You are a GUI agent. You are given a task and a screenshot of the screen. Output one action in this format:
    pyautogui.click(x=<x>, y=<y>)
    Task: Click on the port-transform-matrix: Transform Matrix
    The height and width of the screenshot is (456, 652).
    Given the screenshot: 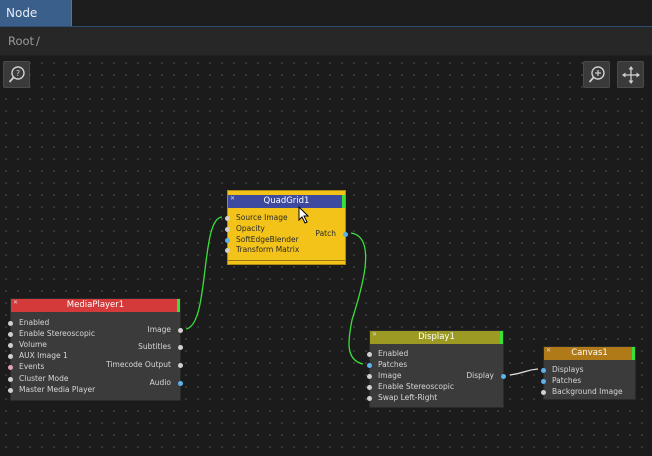 What is the action you would take?
    pyautogui.click(x=262, y=249)
    